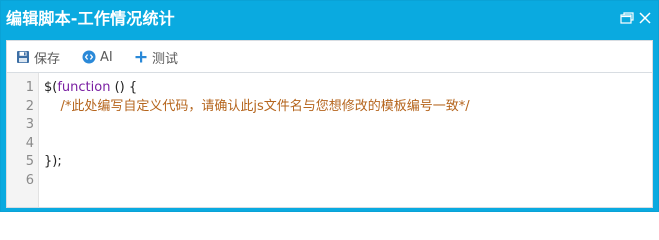 Image resolution: width=659 pixels, height=240 pixels. What do you see at coordinates (29, 161) in the screenshot?
I see `line-number: 5` at bounding box center [29, 161].